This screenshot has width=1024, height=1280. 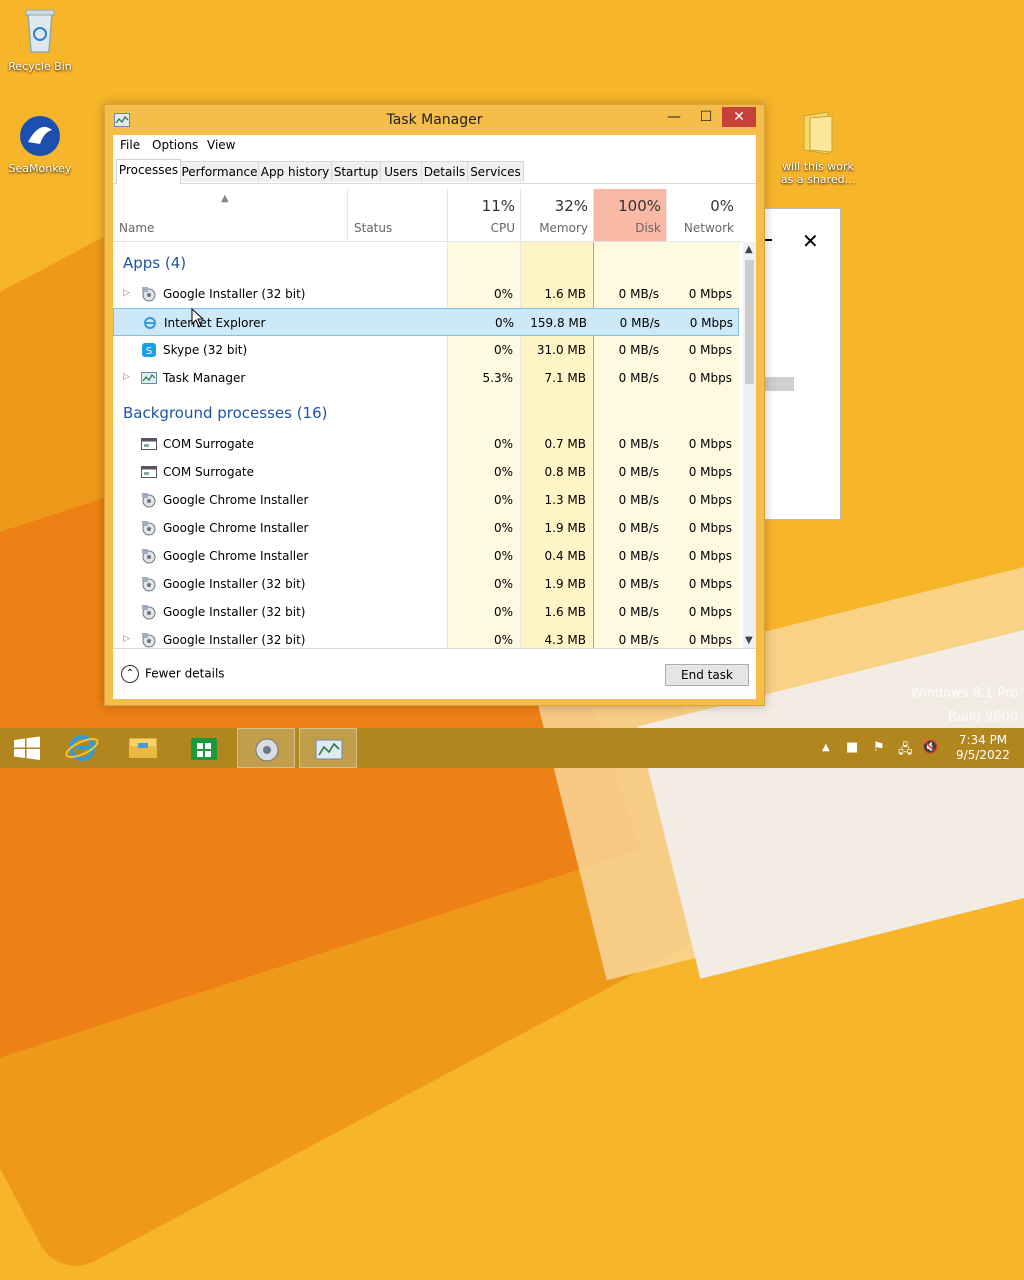 What do you see at coordinates (154, 263) in the screenshot?
I see `section-apps: Apps (4)` at bounding box center [154, 263].